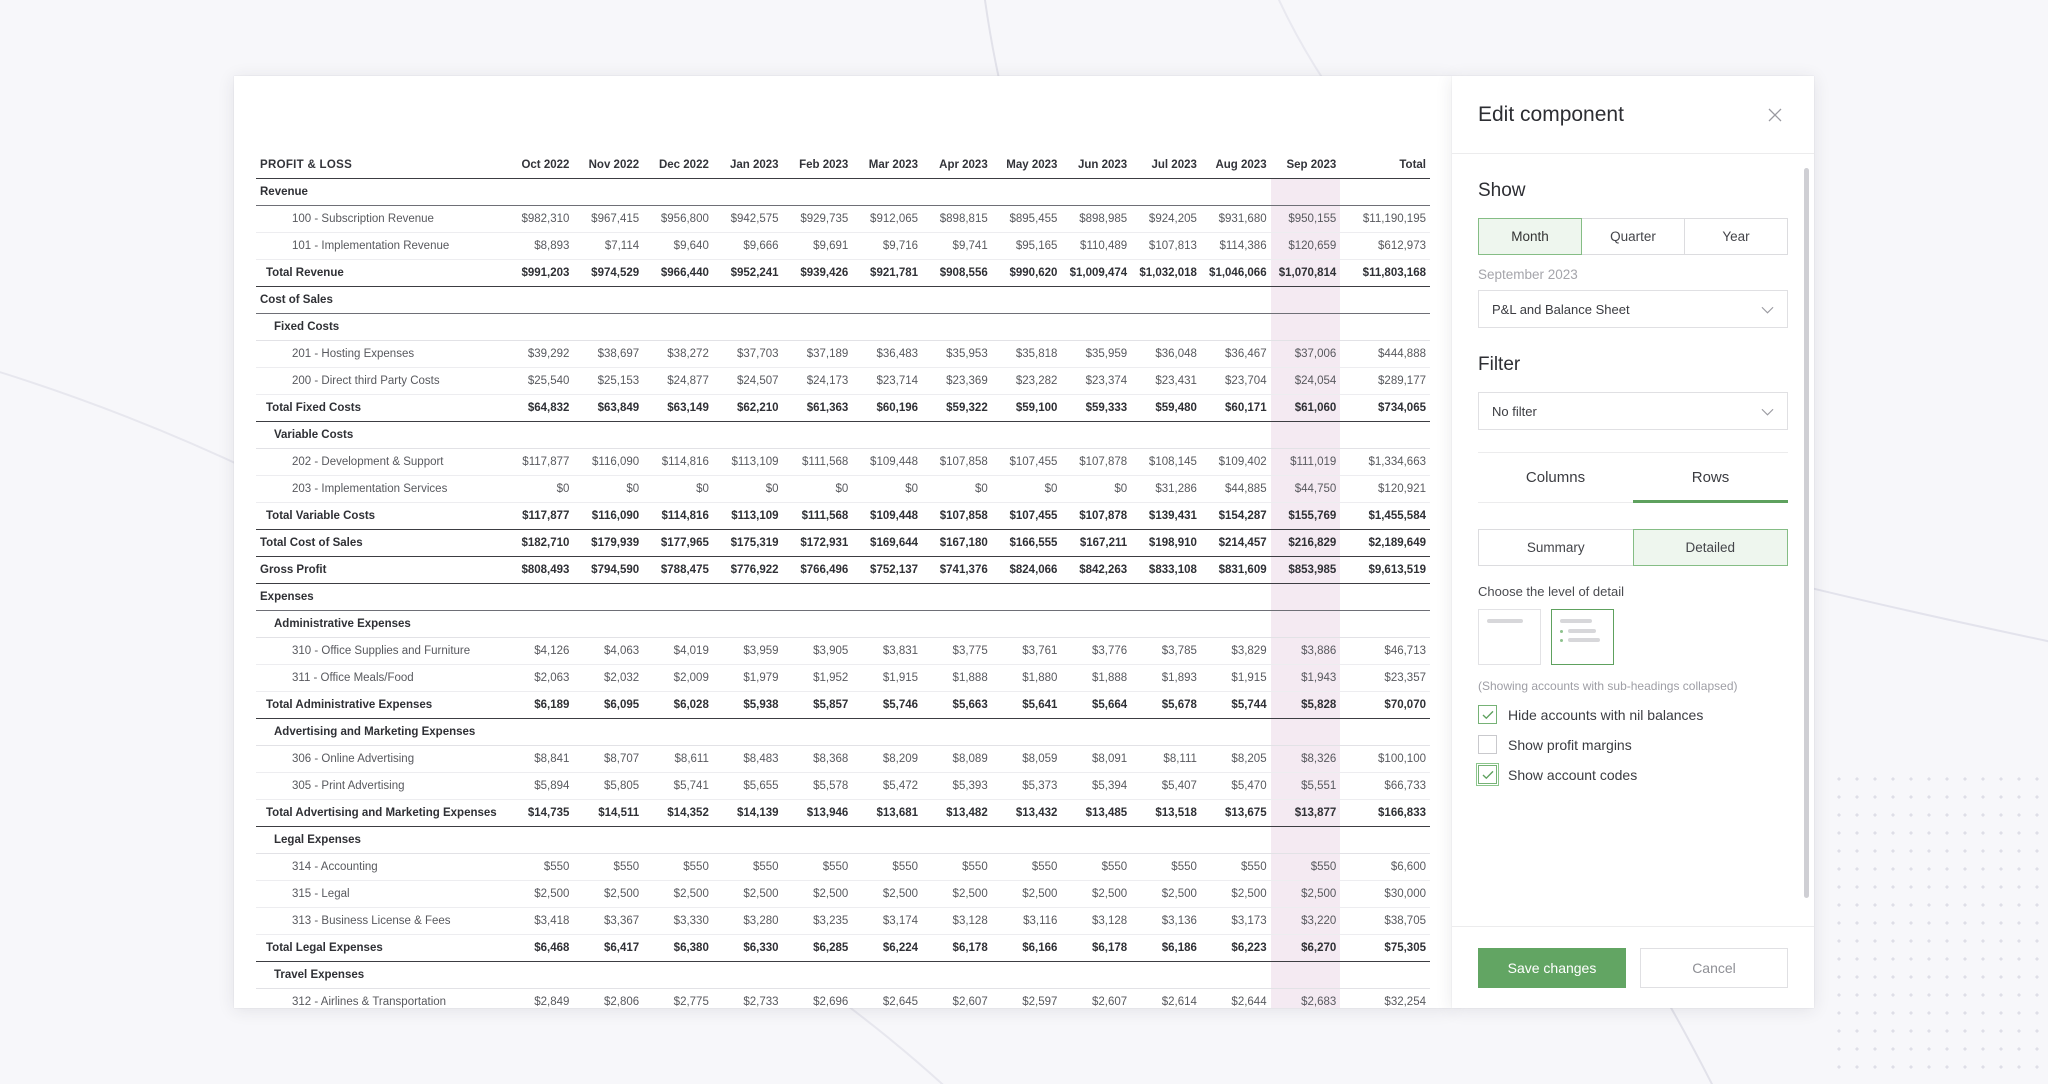 This screenshot has height=1084, width=2048. Describe the element at coordinates (957, 998) in the screenshot. I see `table-cell: $2,607` at that location.